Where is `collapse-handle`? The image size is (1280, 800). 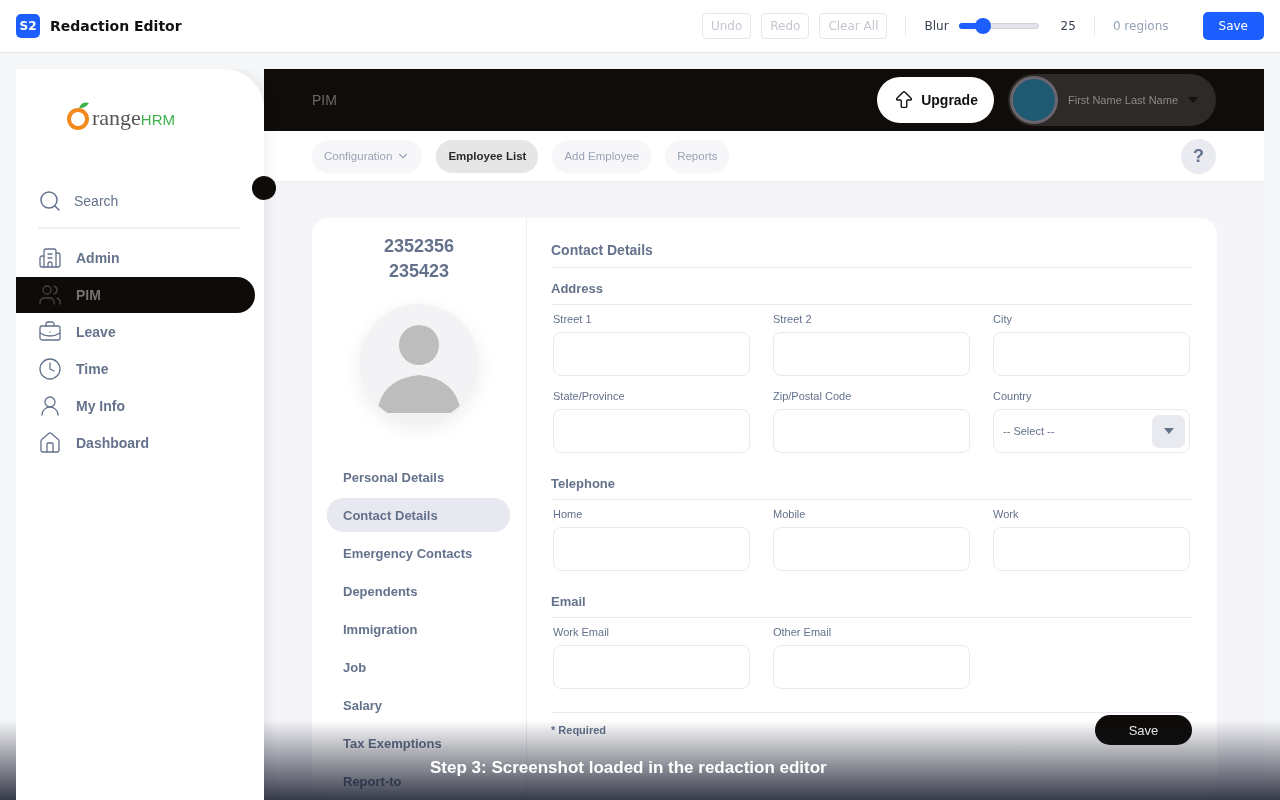
collapse-handle is located at coordinates (264, 188).